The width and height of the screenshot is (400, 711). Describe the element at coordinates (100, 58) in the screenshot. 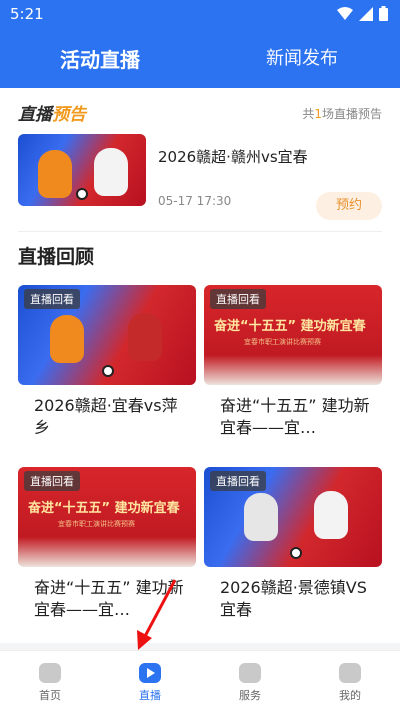

I see `tab-live: 活动直播` at that location.